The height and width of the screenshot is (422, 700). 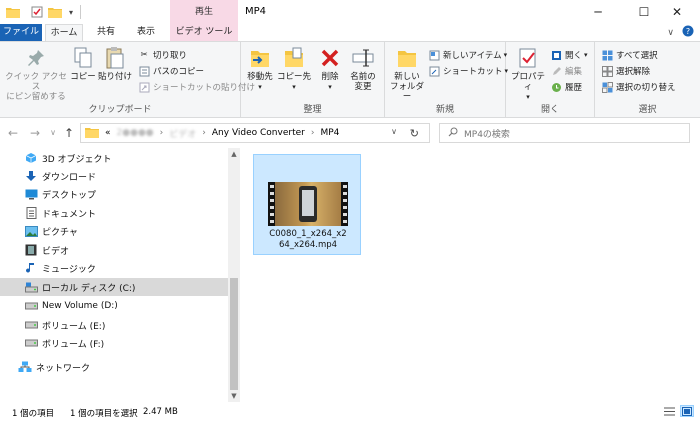 What do you see at coordinates (574, 56) in the screenshot?
I see `open-label: 開く` at bounding box center [574, 56].